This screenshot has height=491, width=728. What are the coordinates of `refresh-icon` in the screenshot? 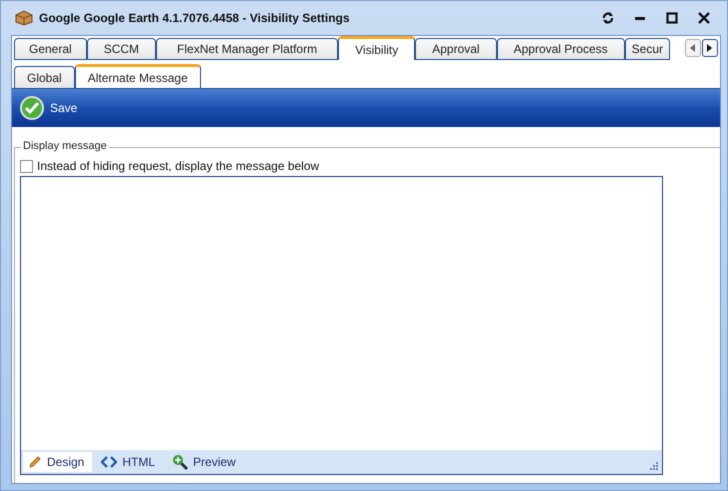 It's located at (608, 18).